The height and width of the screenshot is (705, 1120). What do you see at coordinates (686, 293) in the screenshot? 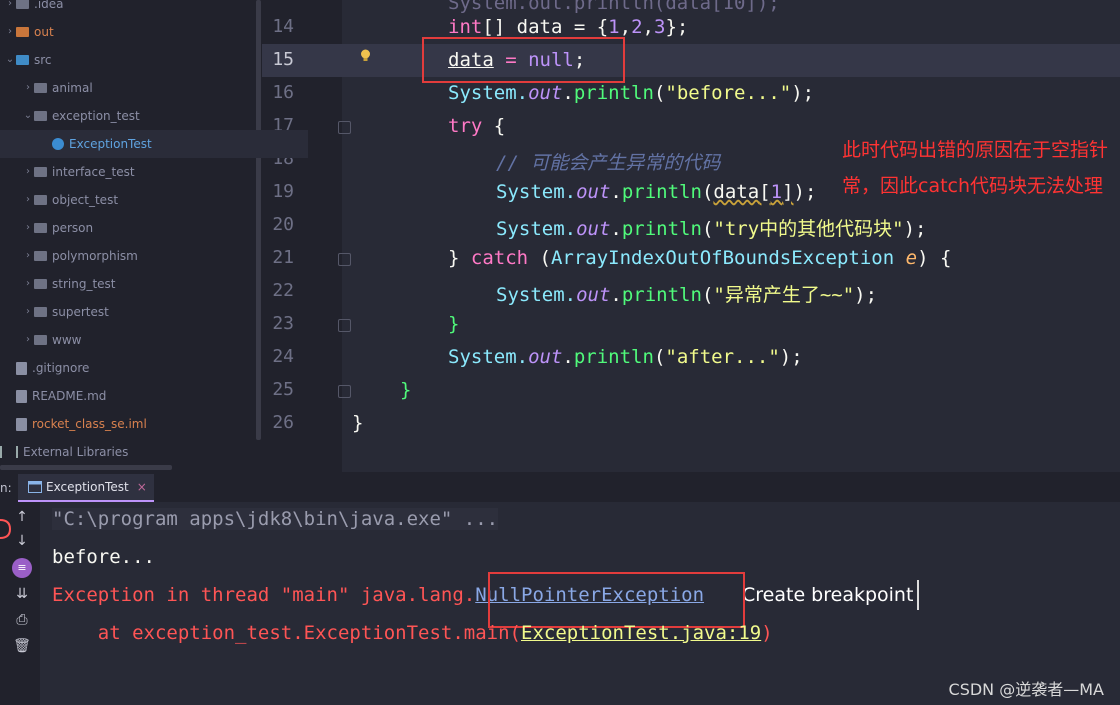
I see `code-line-22: System.out.println("异常产生了~~");` at bounding box center [686, 293].